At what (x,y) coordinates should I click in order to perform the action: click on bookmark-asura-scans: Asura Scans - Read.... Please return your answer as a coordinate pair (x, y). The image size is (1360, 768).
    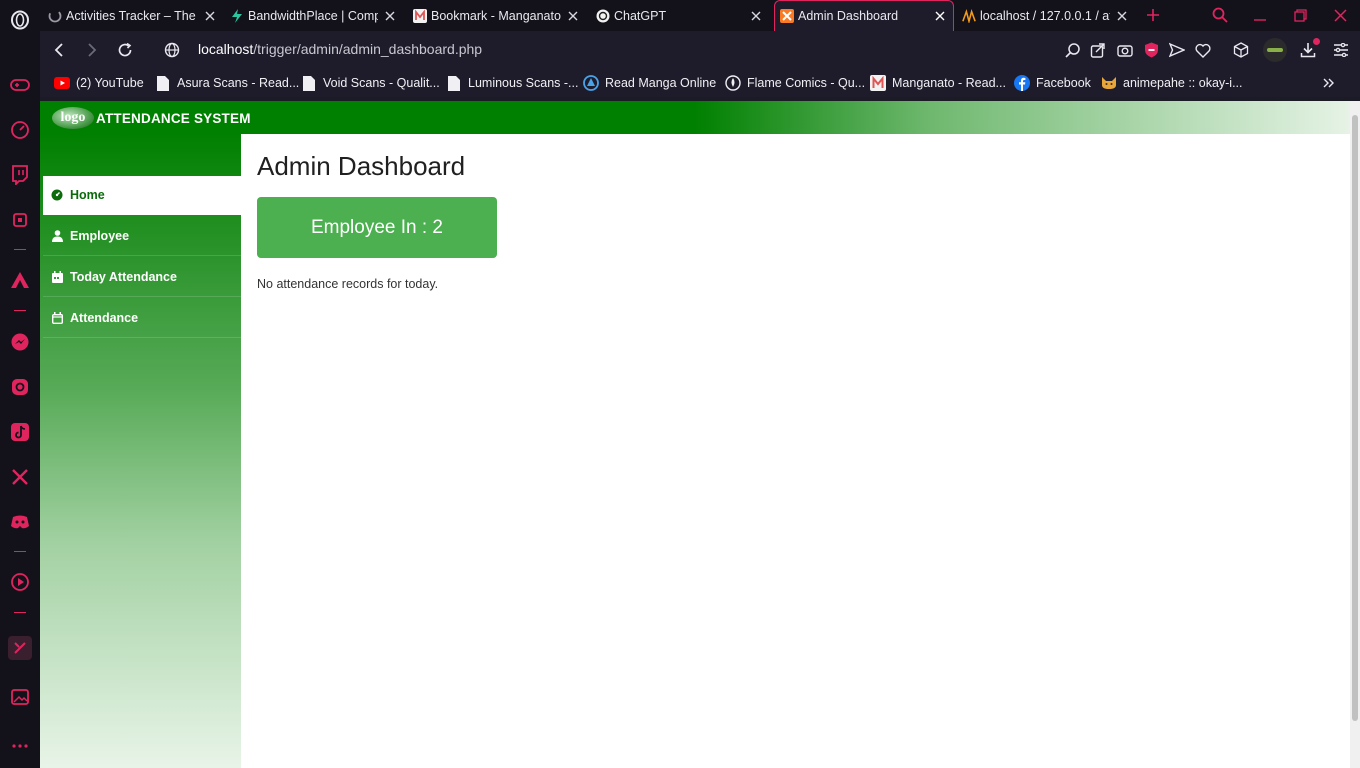
    Looking at the image, I should click on (227, 83).